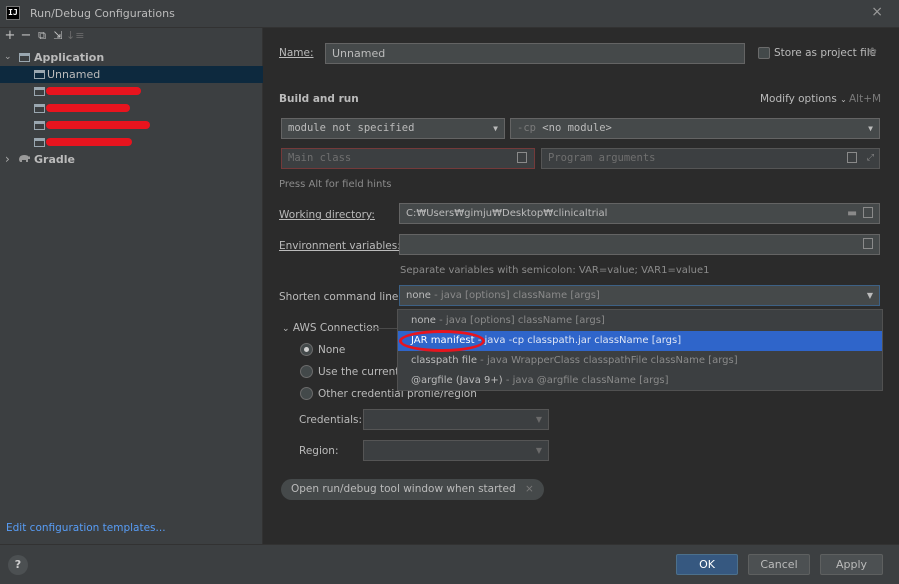  Describe the element at coordinates (852, 157) in the screenshot. I see `expand-editor-icon` at that location.